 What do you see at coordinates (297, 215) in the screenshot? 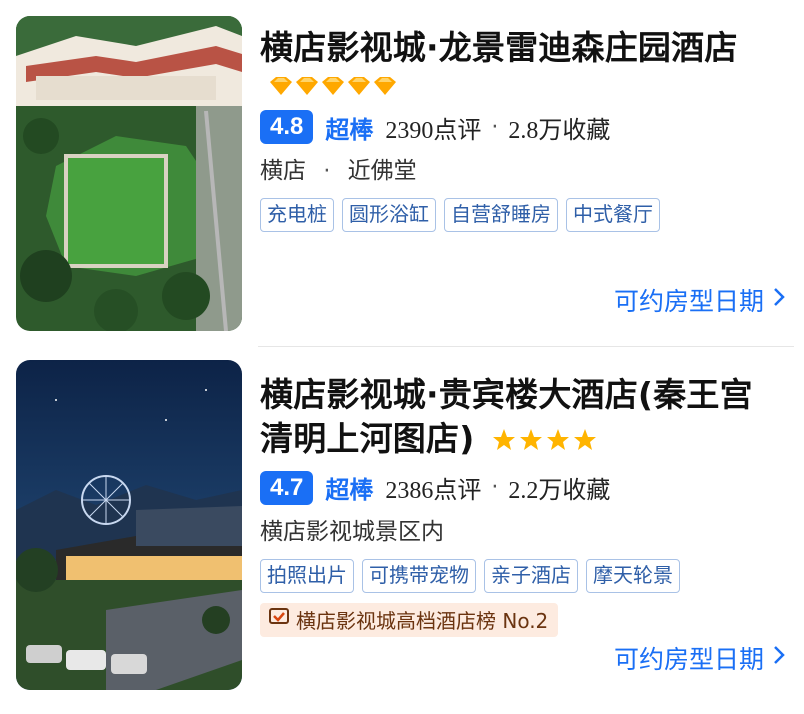
I see `tag: 充电桩` at bounding box center [297, 215].